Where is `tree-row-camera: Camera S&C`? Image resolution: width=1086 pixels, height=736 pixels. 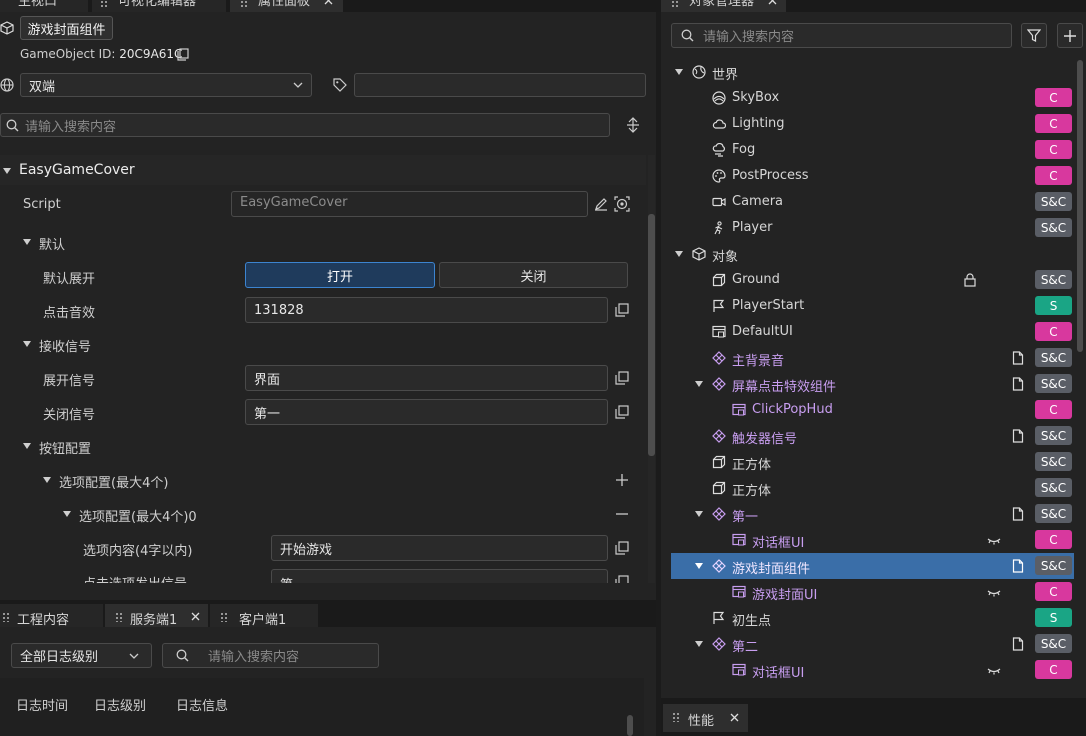 tree-row-camera: Camera S&C is located at coordinates (872, 202).